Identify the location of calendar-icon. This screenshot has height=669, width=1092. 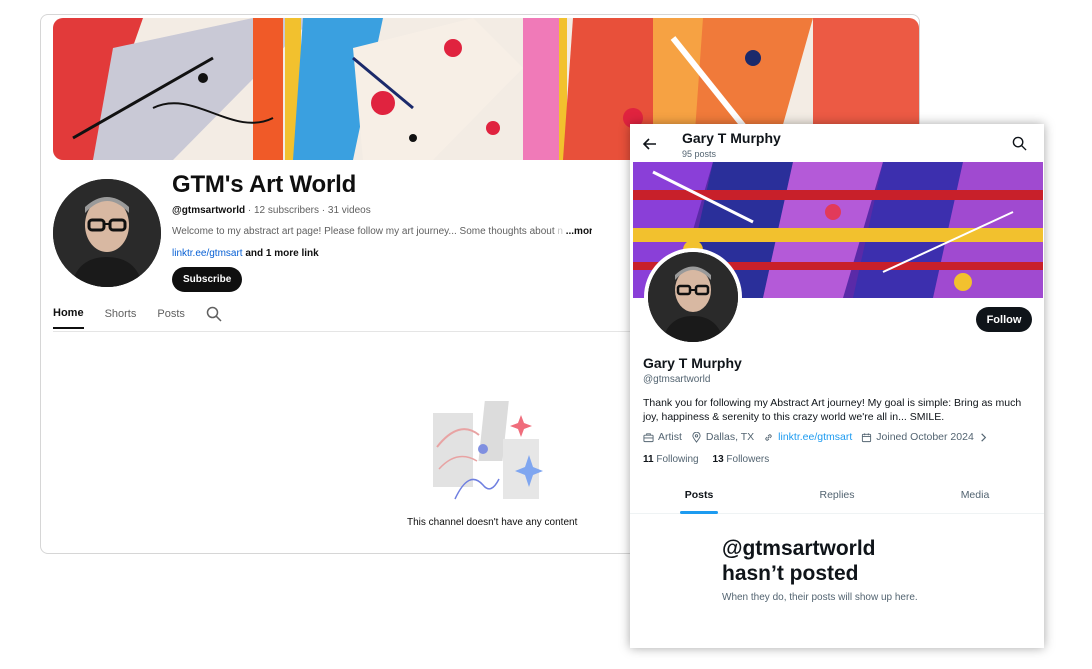
(867, 437).